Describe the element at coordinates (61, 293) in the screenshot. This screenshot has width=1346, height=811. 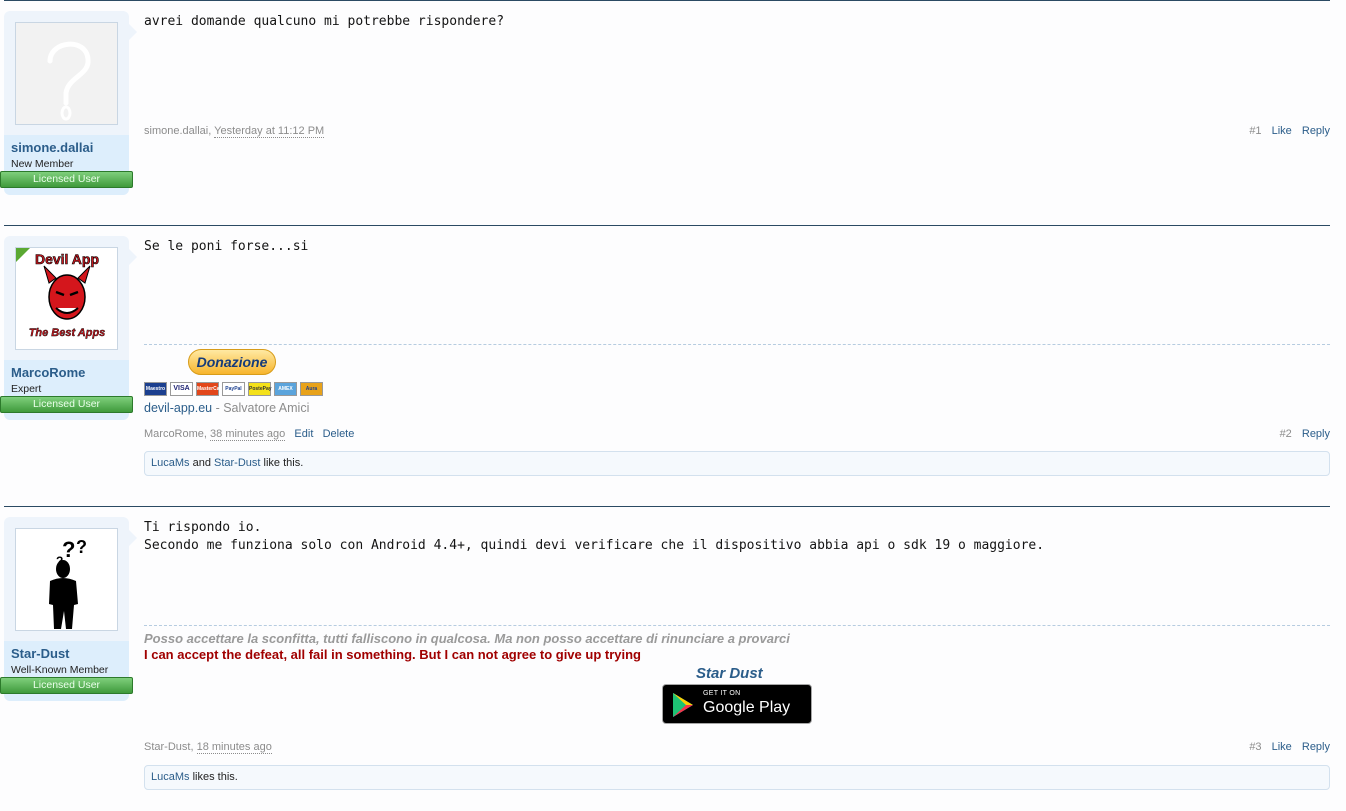
I see `devil-app-logo-icon: Devil App The Best Apps` at that location.